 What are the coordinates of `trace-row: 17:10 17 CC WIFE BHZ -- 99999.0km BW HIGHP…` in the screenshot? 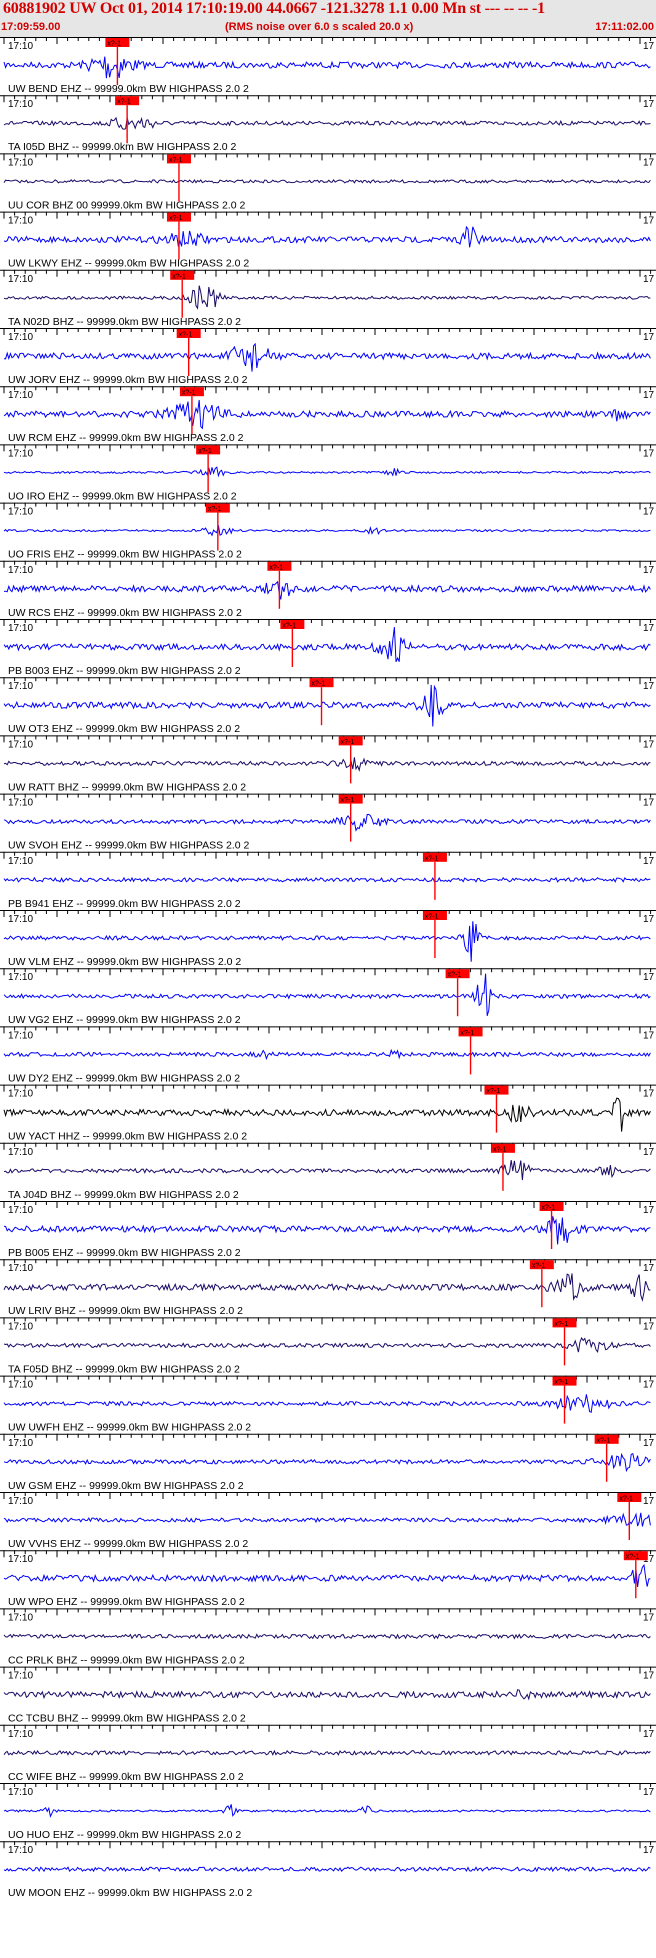 It's located at (328, 1753).